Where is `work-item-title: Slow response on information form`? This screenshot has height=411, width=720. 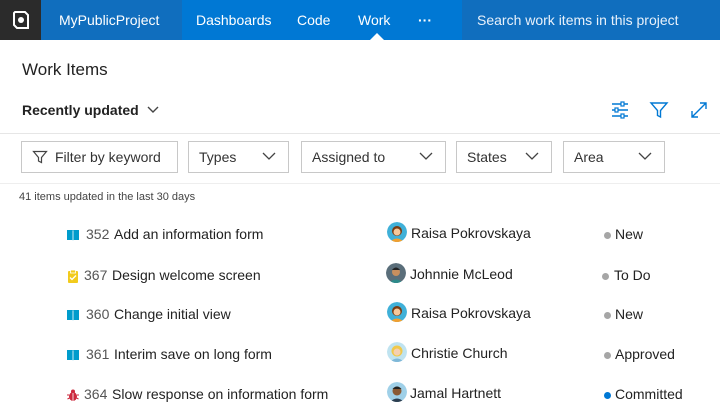 work-item-title: Slow response on information form is located at coordinates (220, 394).